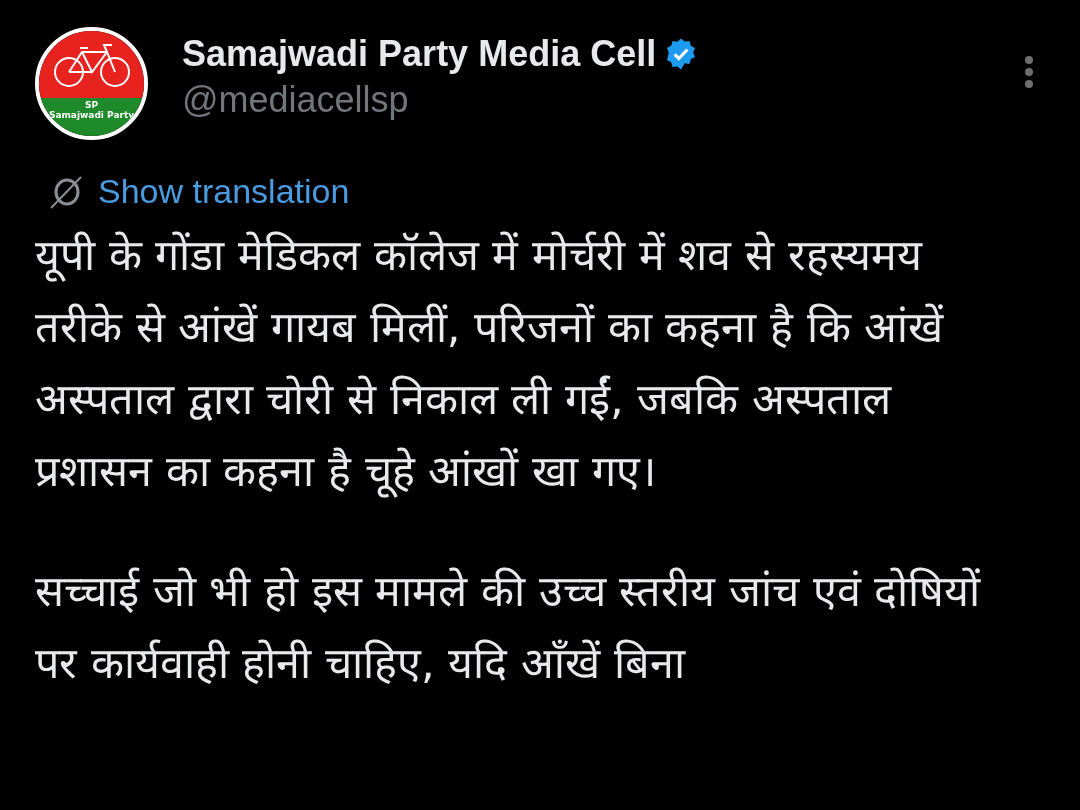  I want to click on tweet-paragraph: सच्चाई जो भी हो इस मामले की उच्च स्तरीय जांच एवं दोषियों पर कार्यवाही होनी चाहिए, यदि आँखें बिना, so click(508, 627).